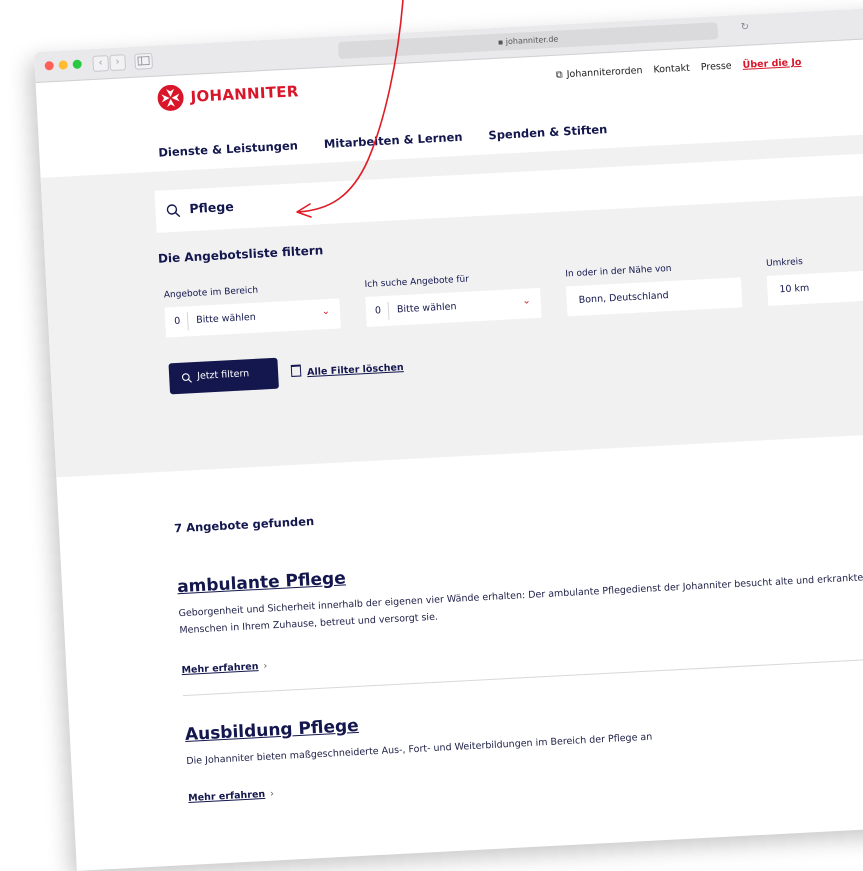  I want to click on result-title-link: ambulante Pflege, so click(262, 582).